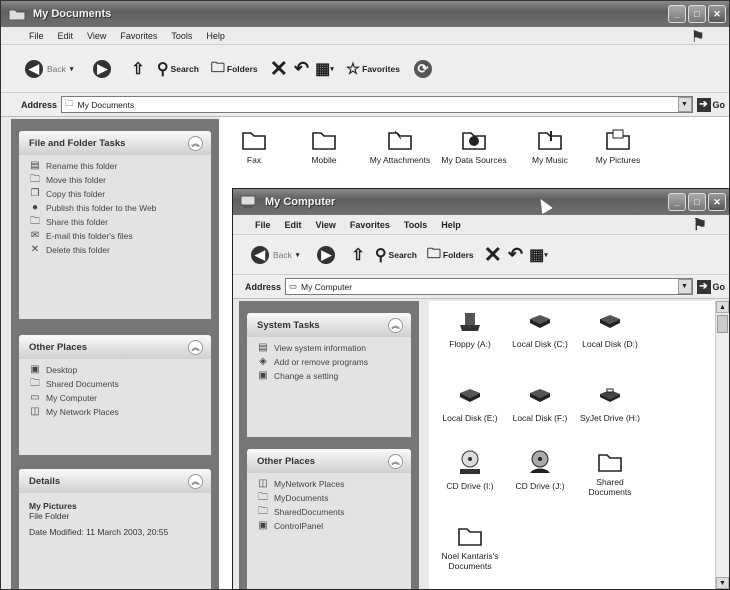 The image size is (730, 590). I want to click on task-rename: ▤ Rename this folder, so click(116, 166).